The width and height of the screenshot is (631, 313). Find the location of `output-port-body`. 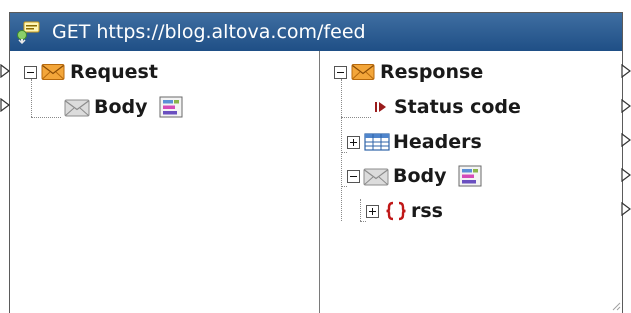

output-port-body is located at coordinates (626, 175).